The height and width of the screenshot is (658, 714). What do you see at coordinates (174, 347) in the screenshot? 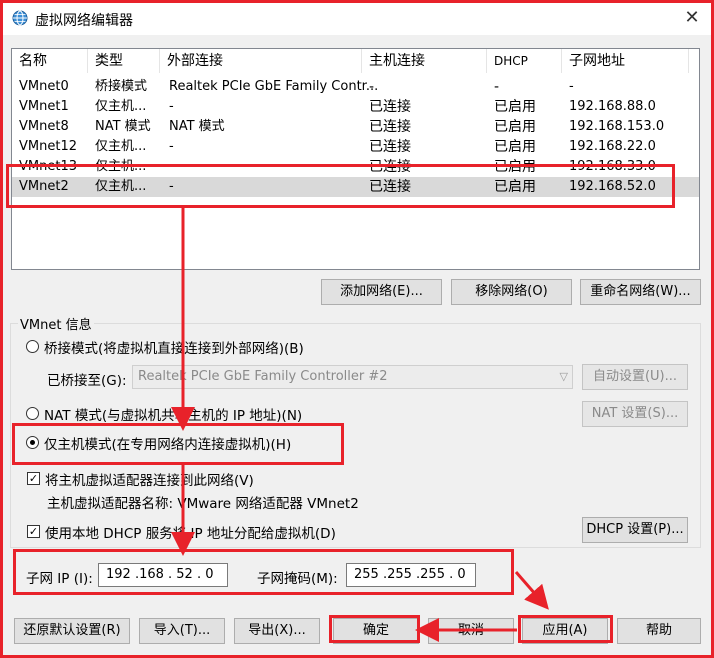
I see `bridged-label: 桥接模式(将虚拟机直接连接到外部网络)(B)` at bounding box center [174, 347].